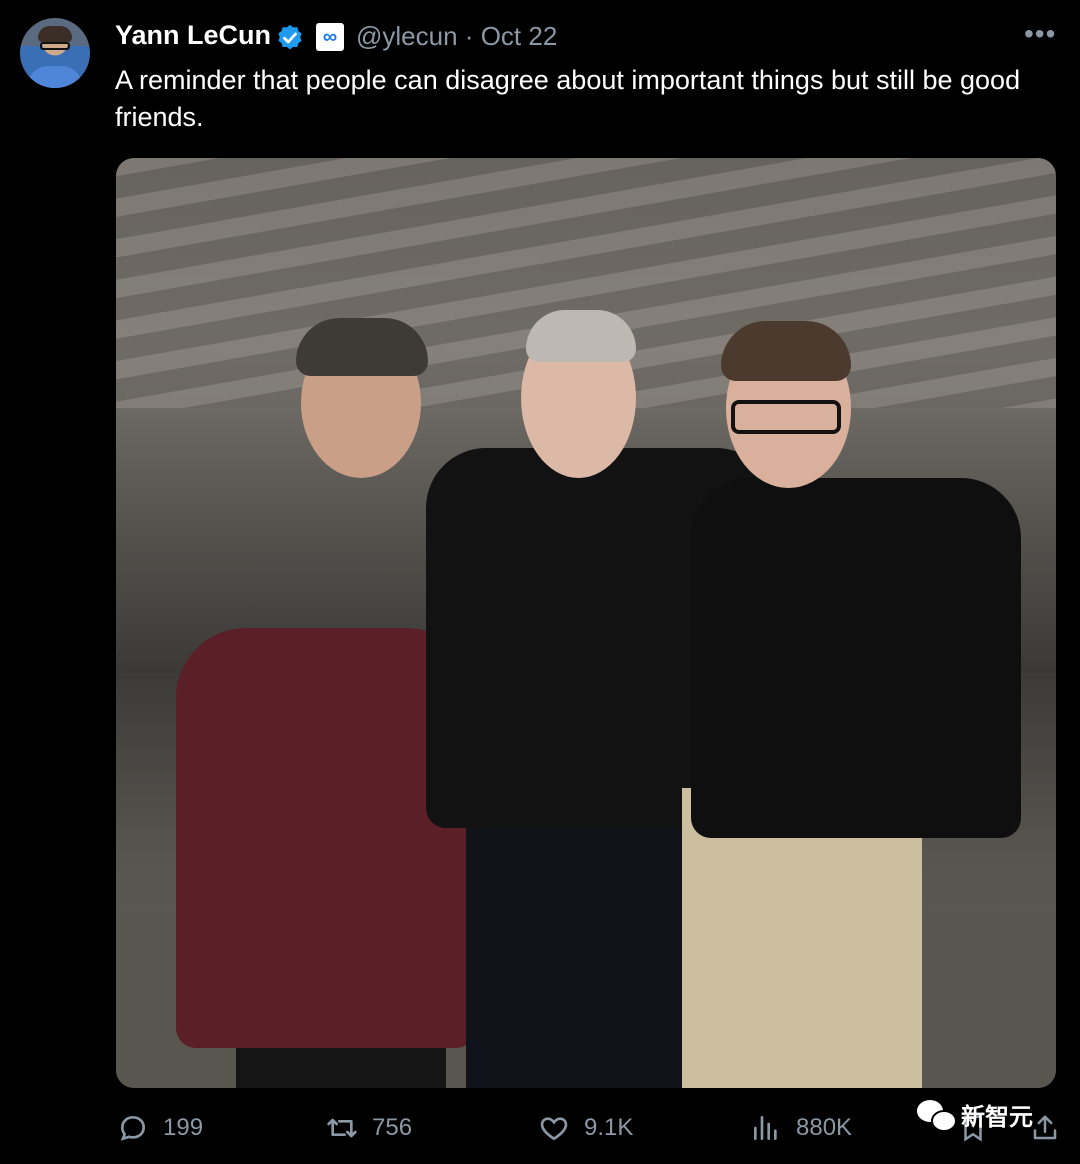  What do you see at coordinates (160, 1128) in the screenshot?
I see `reply-button: 199` at bounding box center [160, 1128].